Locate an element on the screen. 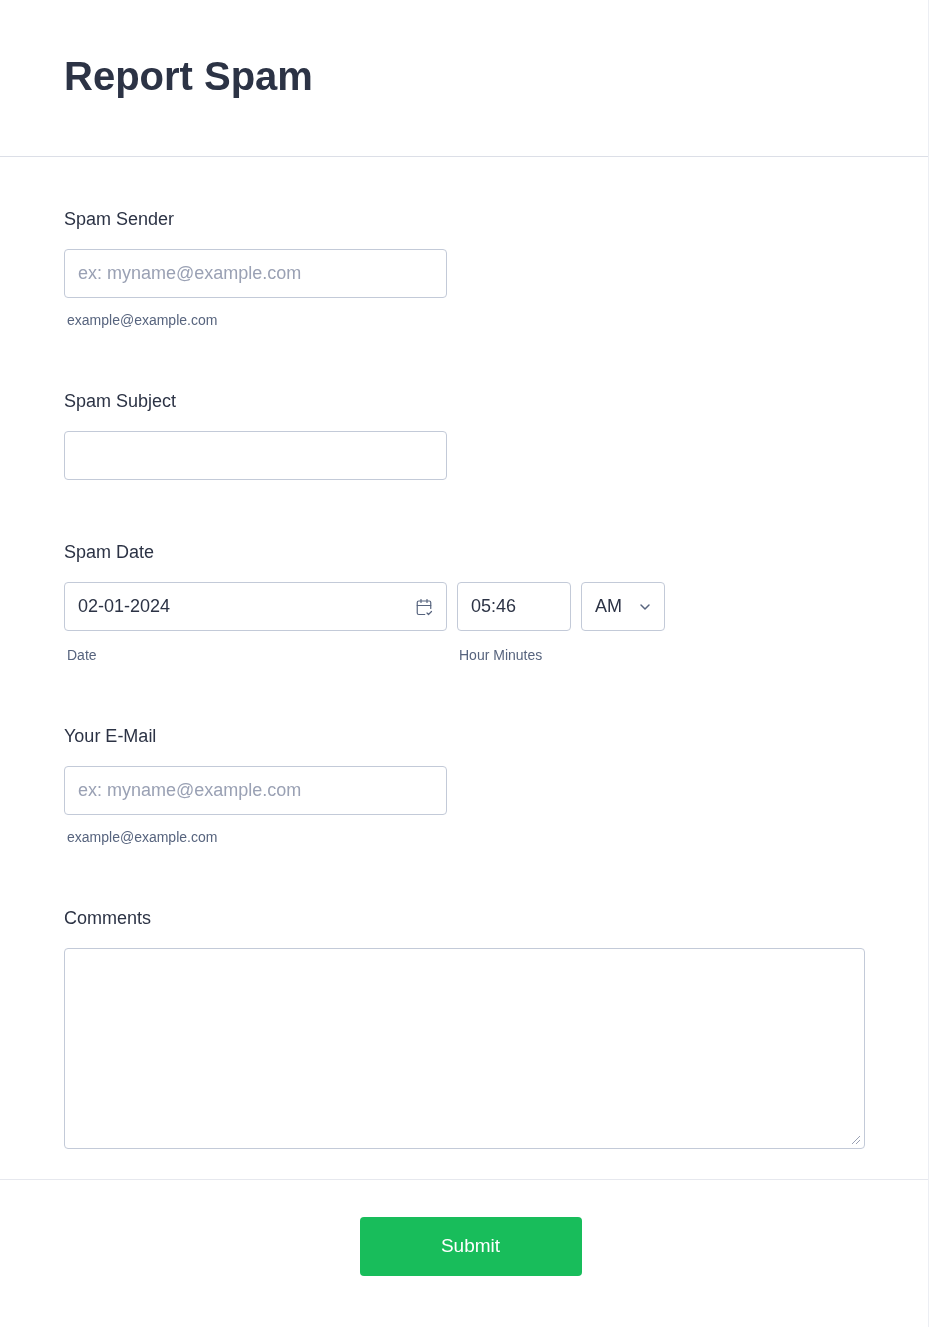  calendar-icon is located at coordinates (424, 606).